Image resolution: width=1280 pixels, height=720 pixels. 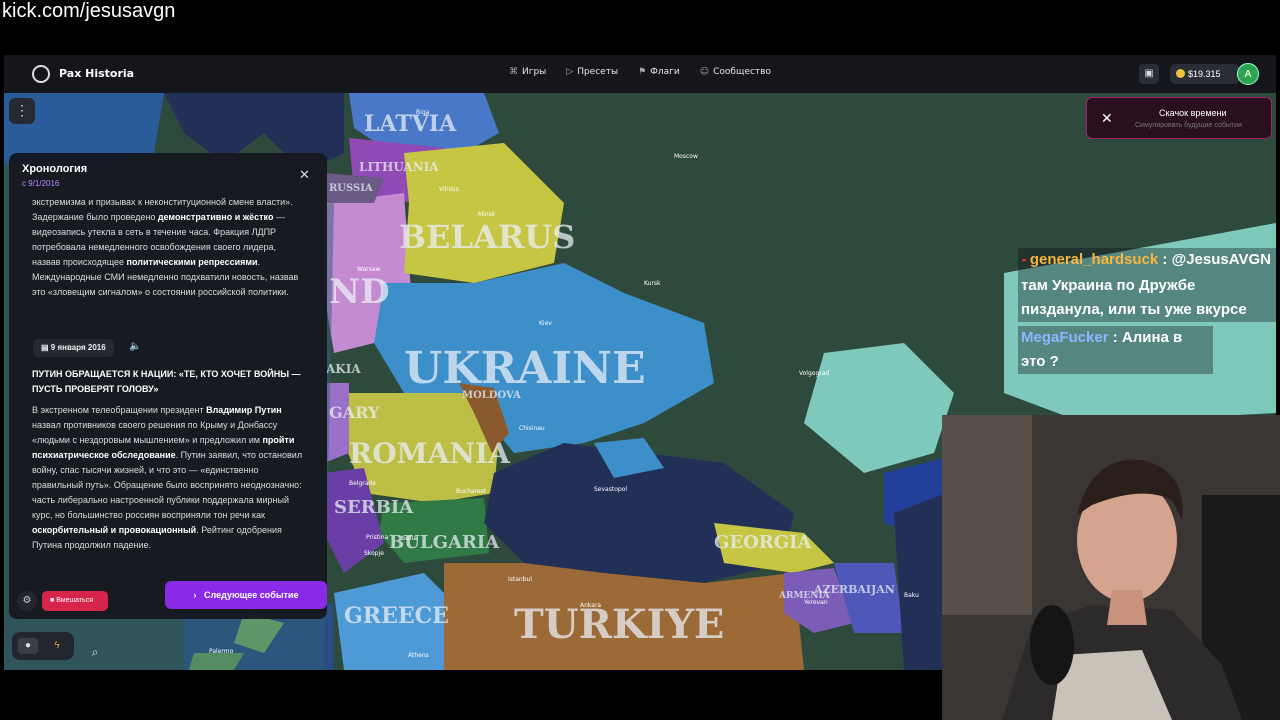 What do you see at coordinates (592, 72) in the screenshot?
I see `nav-presets: ▷ Пресеты` at bounding box center [592, 72].